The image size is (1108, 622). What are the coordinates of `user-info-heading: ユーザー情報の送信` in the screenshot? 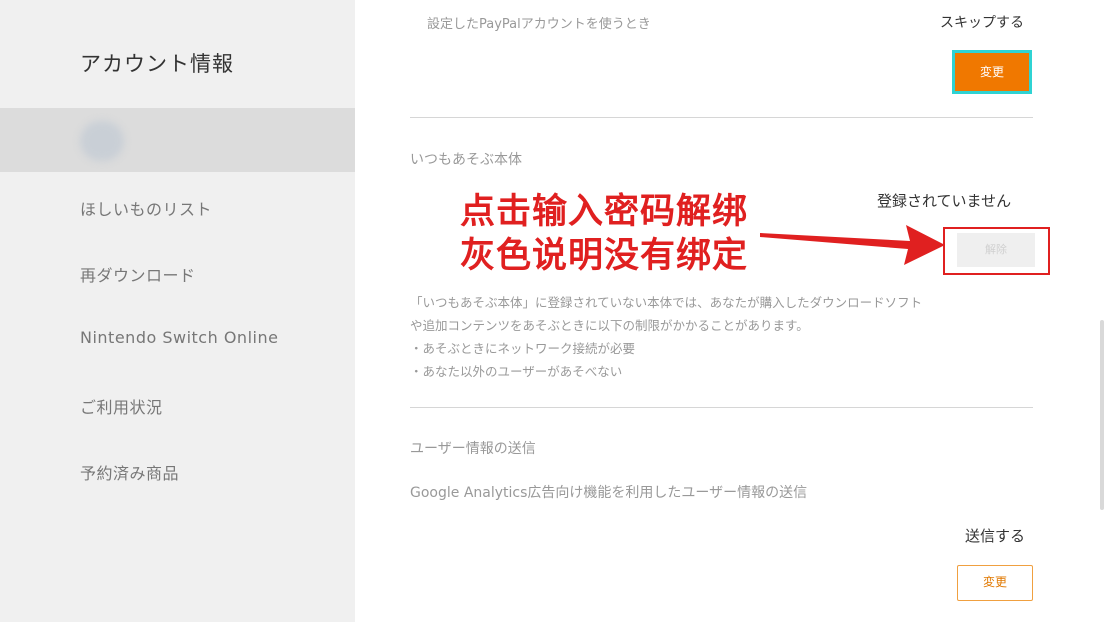 It's located at (473, 449).